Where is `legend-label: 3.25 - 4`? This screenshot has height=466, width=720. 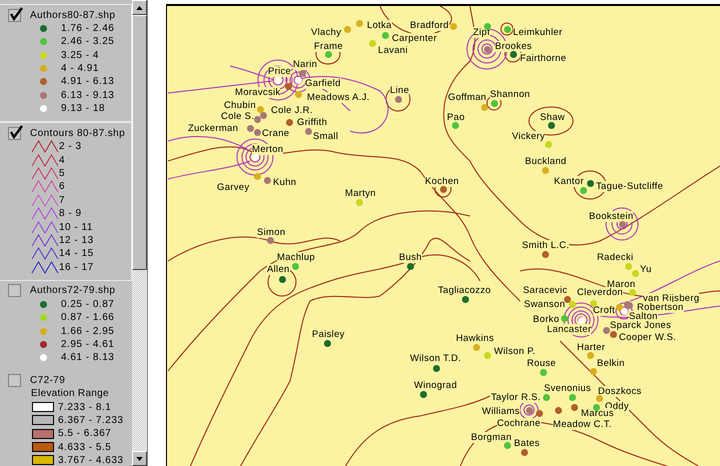
legend-label: 3.25 - 4 is located at coordinates (80, 55).